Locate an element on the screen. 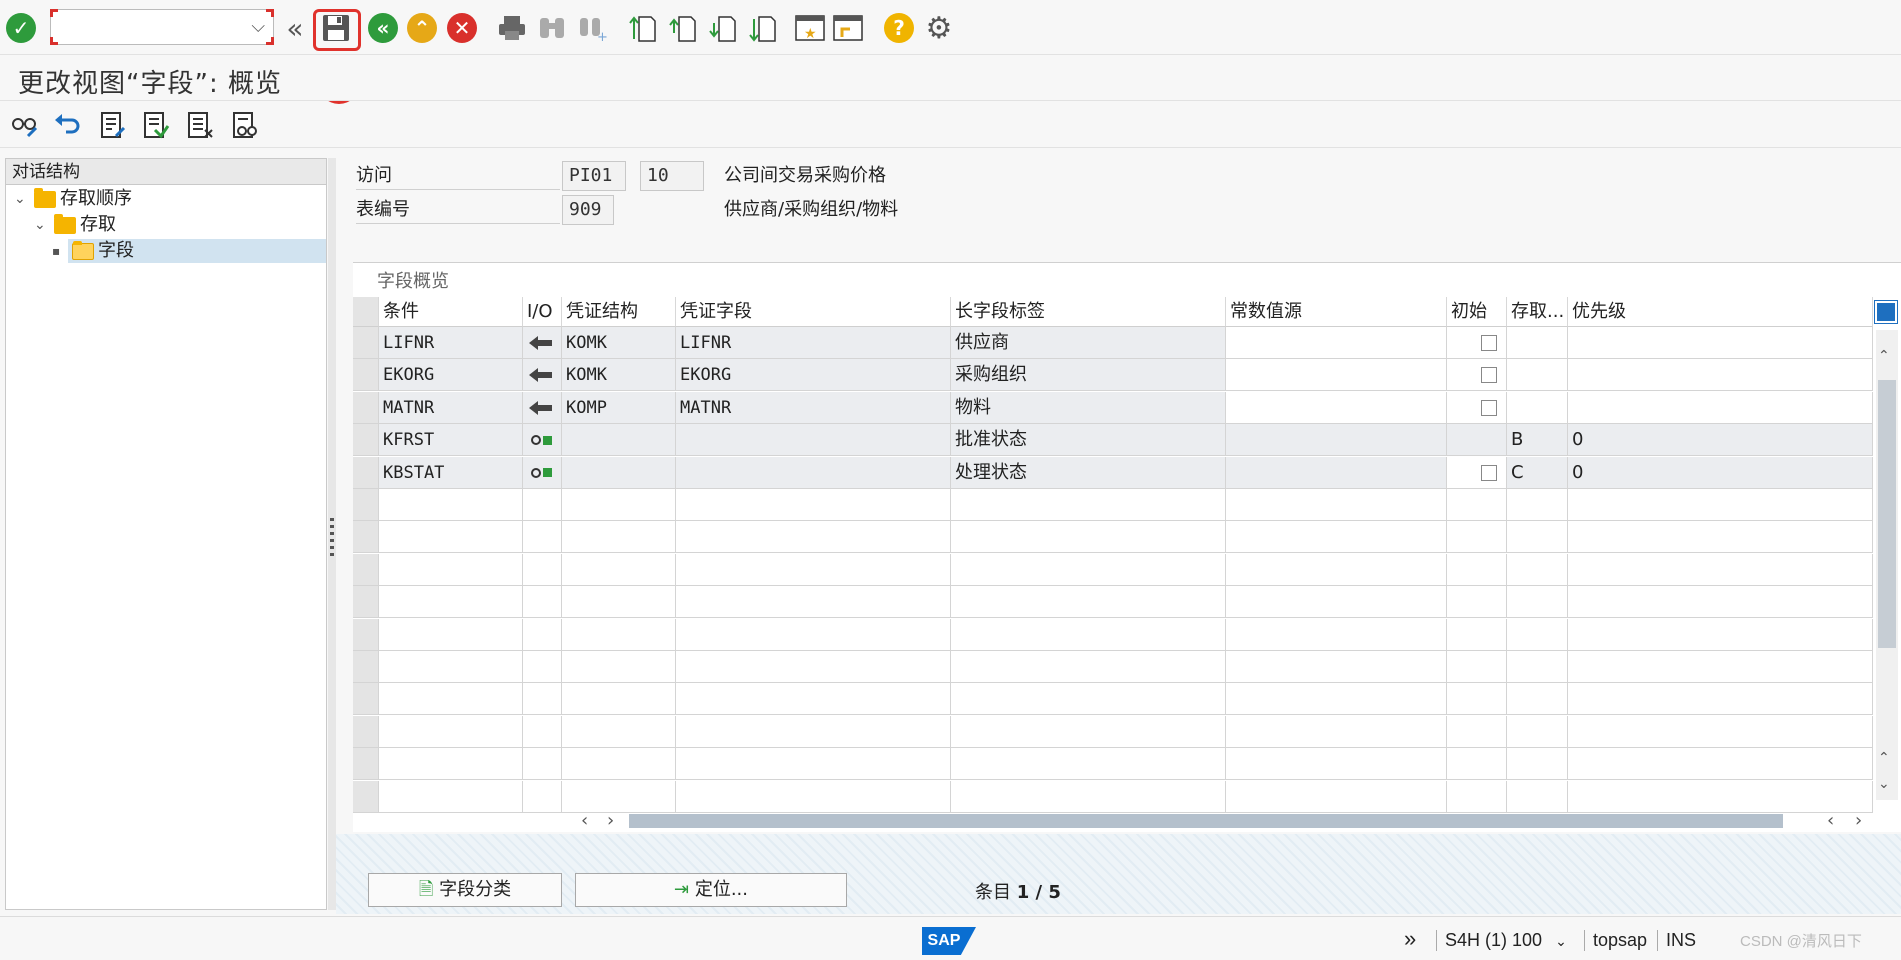  back-button: « is located at coordinates (383, 28).